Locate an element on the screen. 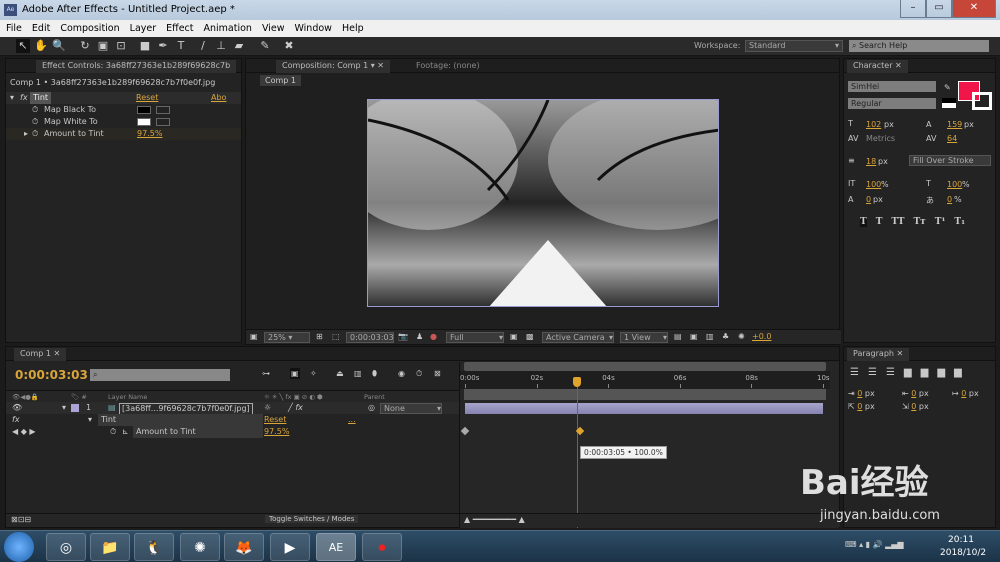 The height and width of the screenshot is (562, 1000). amount-value: 97.5% is located at coordinates (149, 134).